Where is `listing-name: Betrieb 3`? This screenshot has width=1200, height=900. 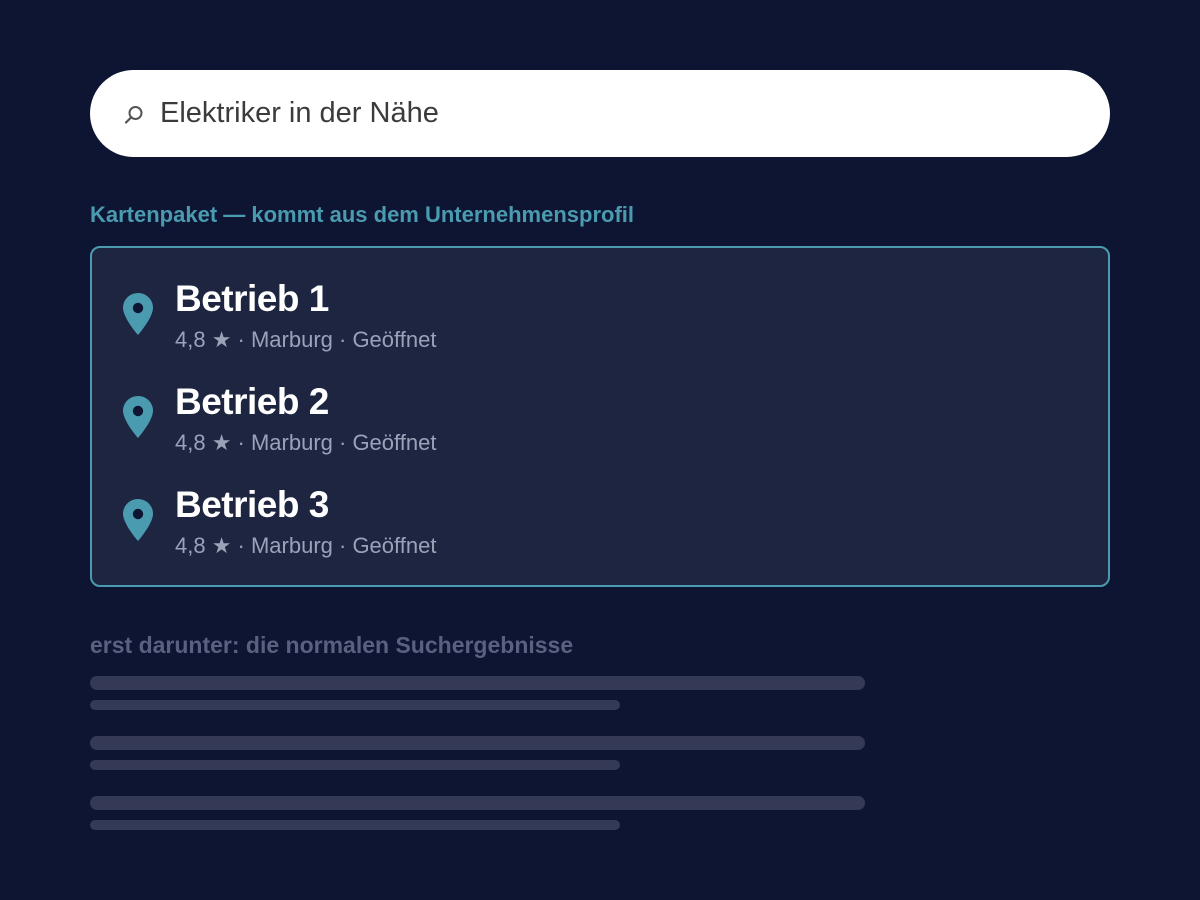 listing-name: Betrieb 3 is located at coordinates (252, 505).